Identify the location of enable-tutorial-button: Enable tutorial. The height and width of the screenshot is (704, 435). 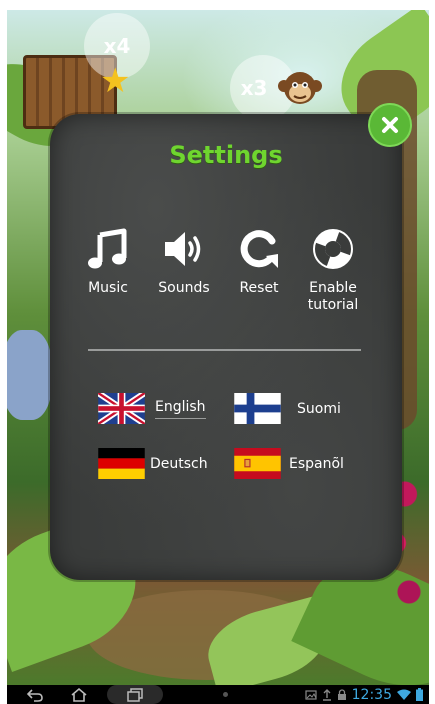
(333, 270).